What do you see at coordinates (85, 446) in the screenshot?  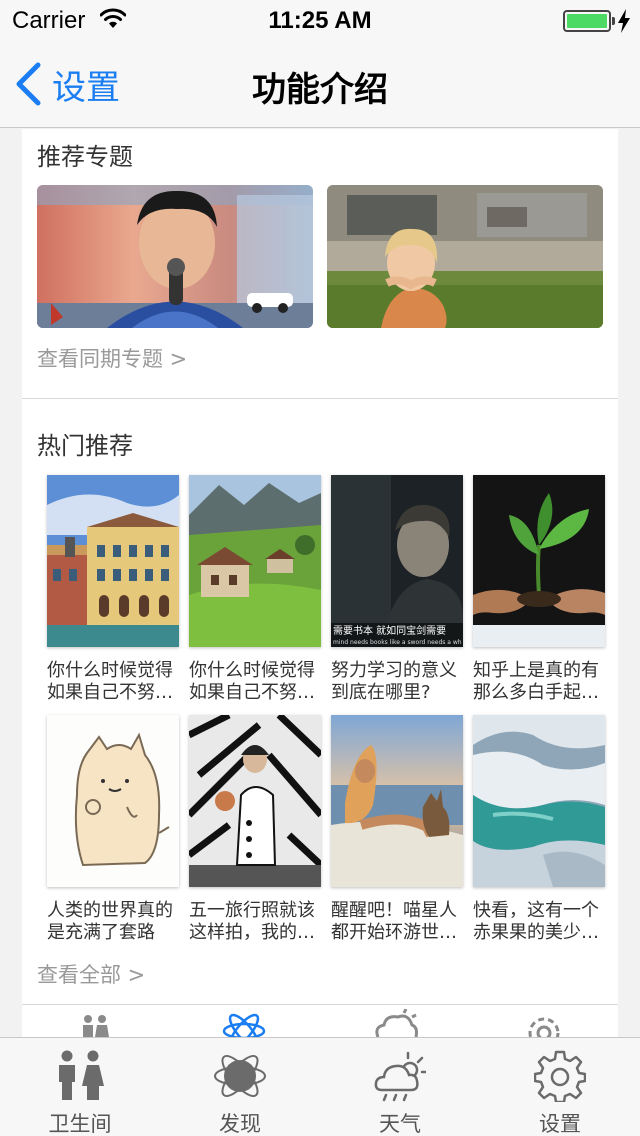 I see `section-title-hot: 热门推荐` at bounding box center [85, 446].